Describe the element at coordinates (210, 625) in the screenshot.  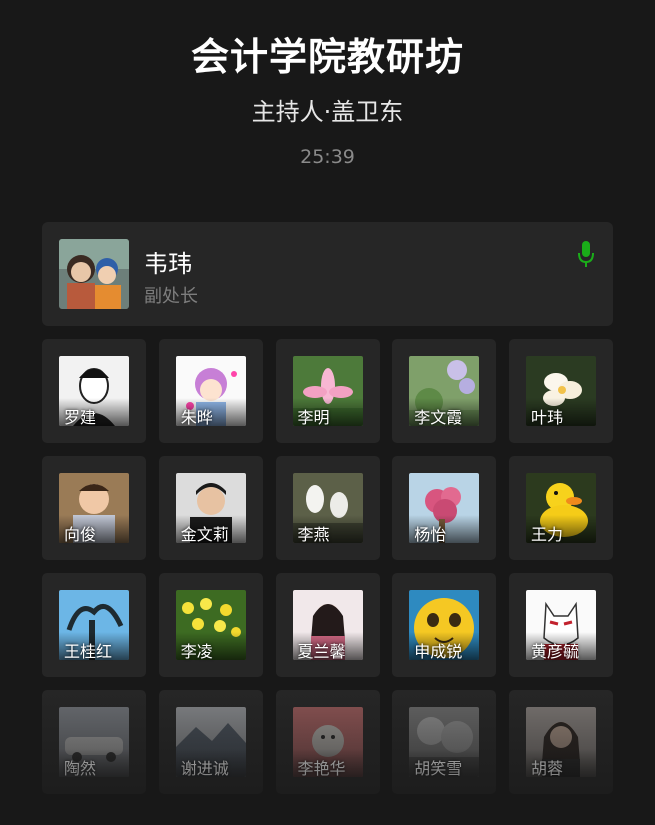
I see `participant-tile: 李凌` at that location.